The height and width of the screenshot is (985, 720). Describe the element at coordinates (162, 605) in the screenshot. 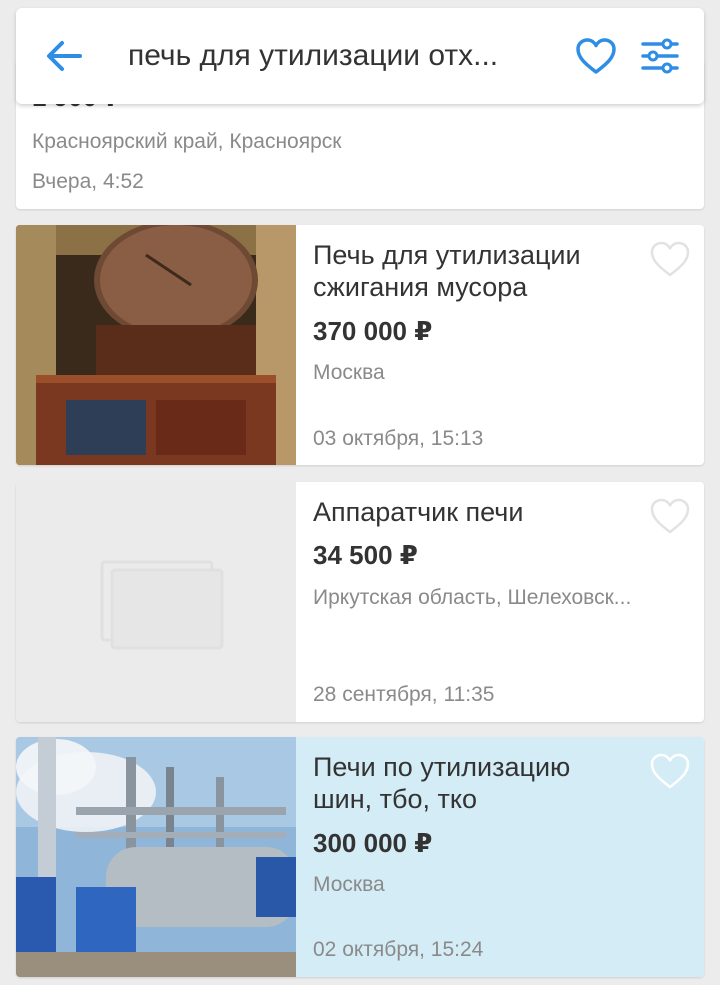

I see `photo-placeholder-icon` at that location.